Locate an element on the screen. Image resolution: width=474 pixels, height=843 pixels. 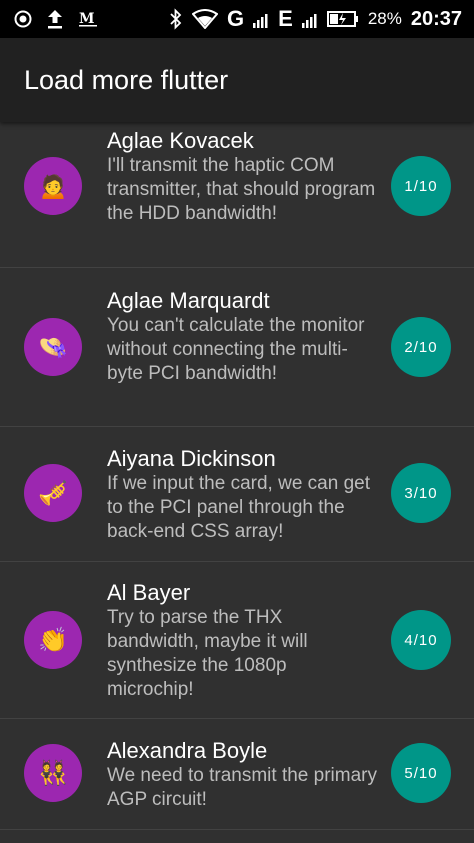
contact-name: Aglae Marquardt is located at coordinates (188, 300).